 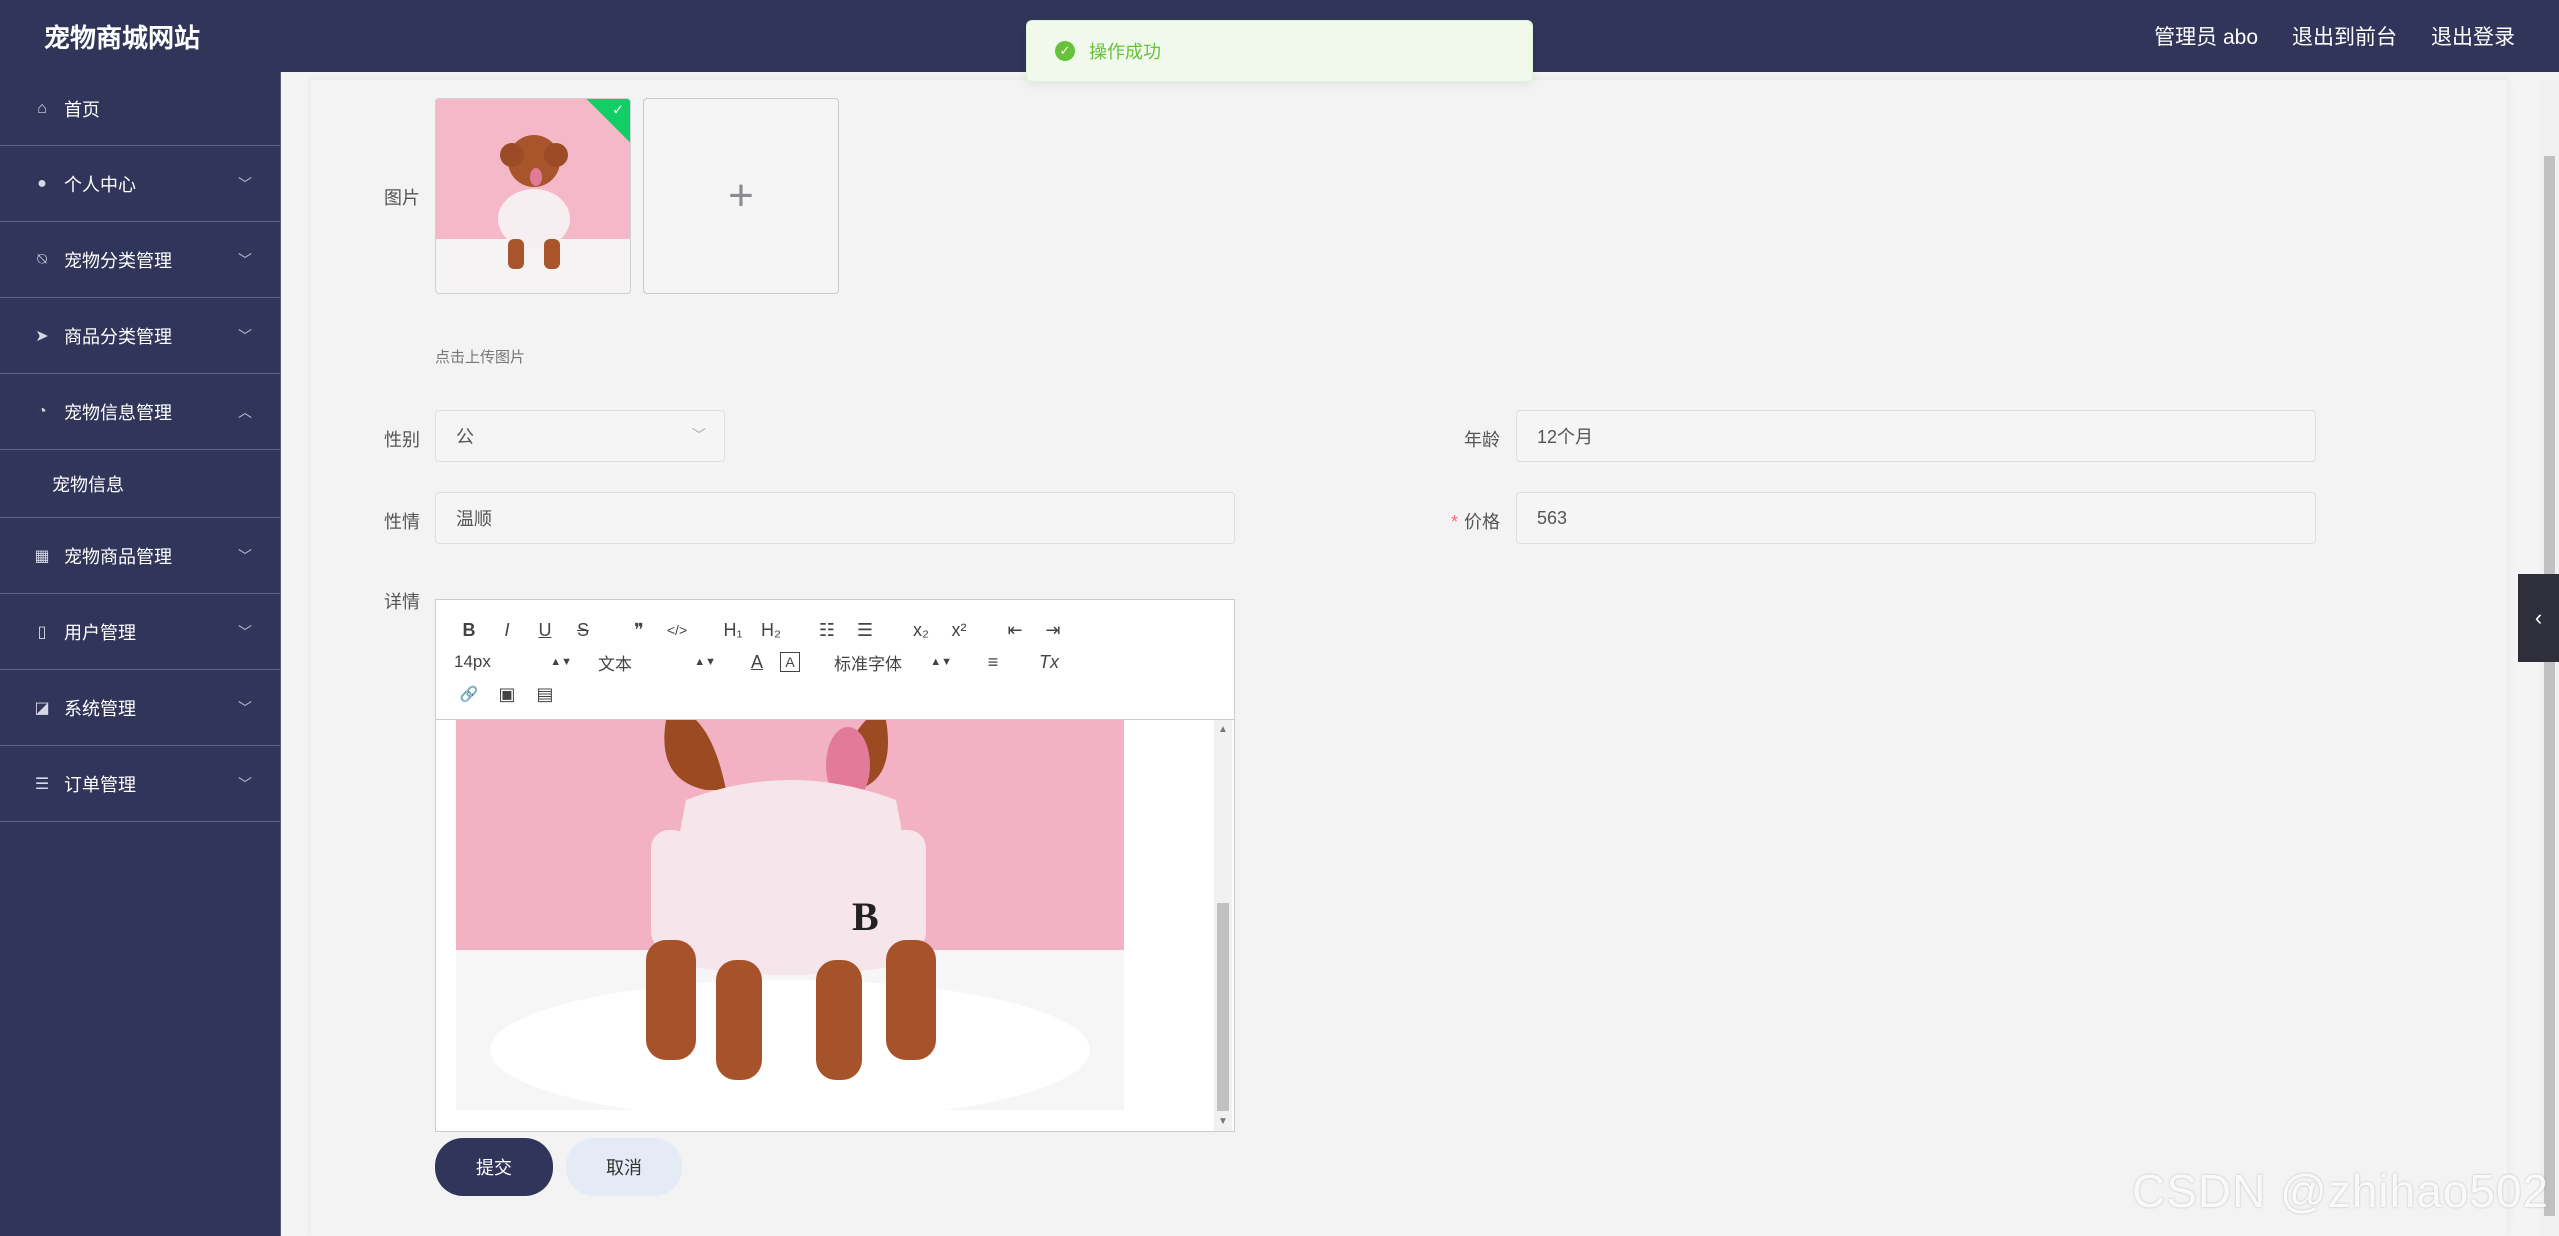 What do you see at coordinates (1015, 630) in the screenshot?
I see `outdent-button: ⇤` at bounding box center [1015, 630].